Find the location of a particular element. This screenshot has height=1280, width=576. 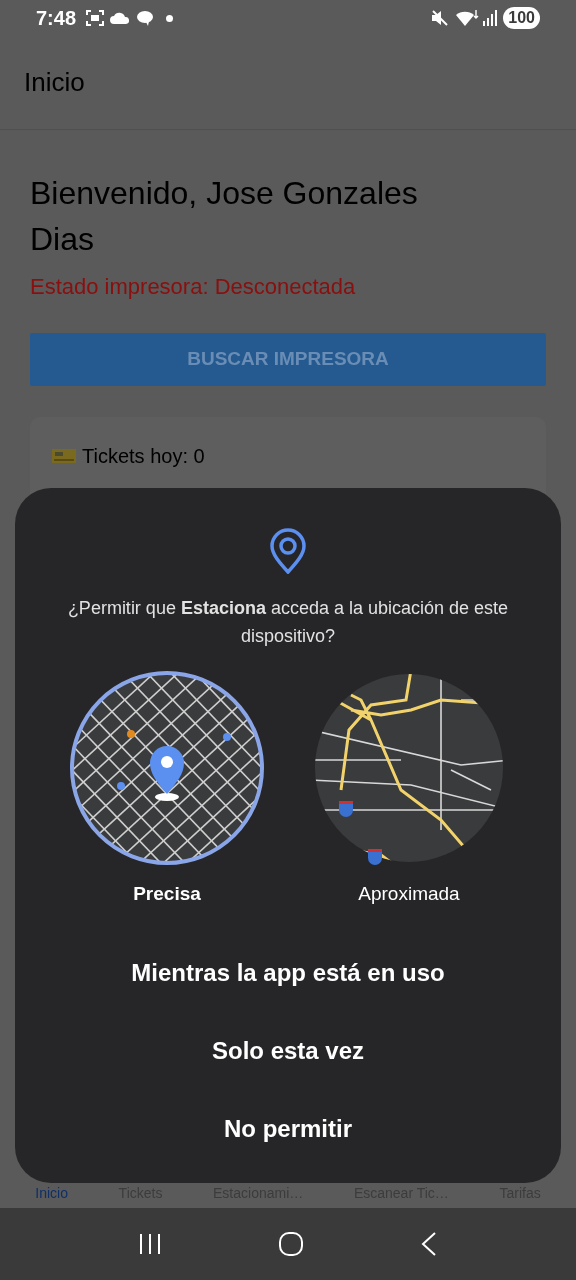

status-time: 7:48 is located at coordinates (56, 18).